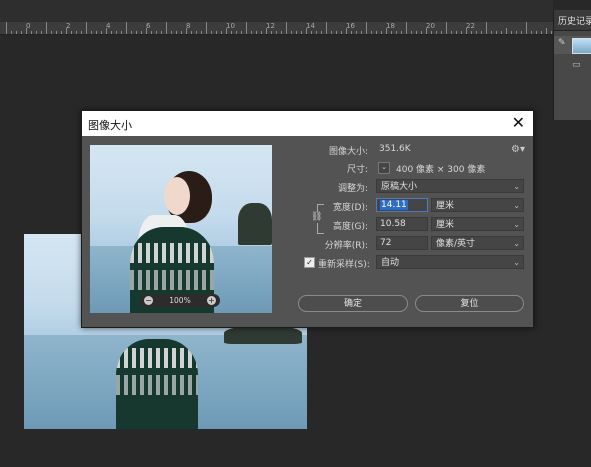 This screenshot has width=591, height=467. I want to click on resample-checkbox: ✓, so click(309, 262).